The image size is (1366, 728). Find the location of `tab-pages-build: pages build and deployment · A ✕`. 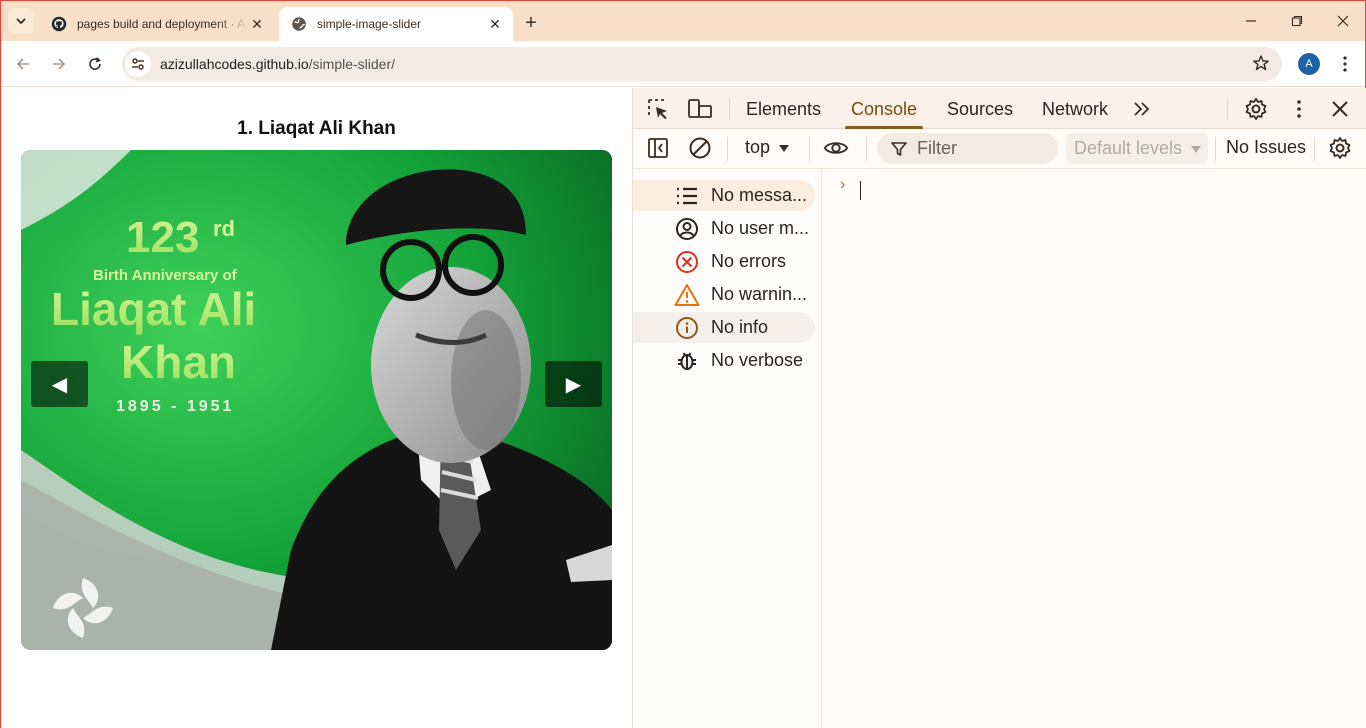

tab-pages-build: pages build and deployment · A ✕ is located at coordinates (157, 24).